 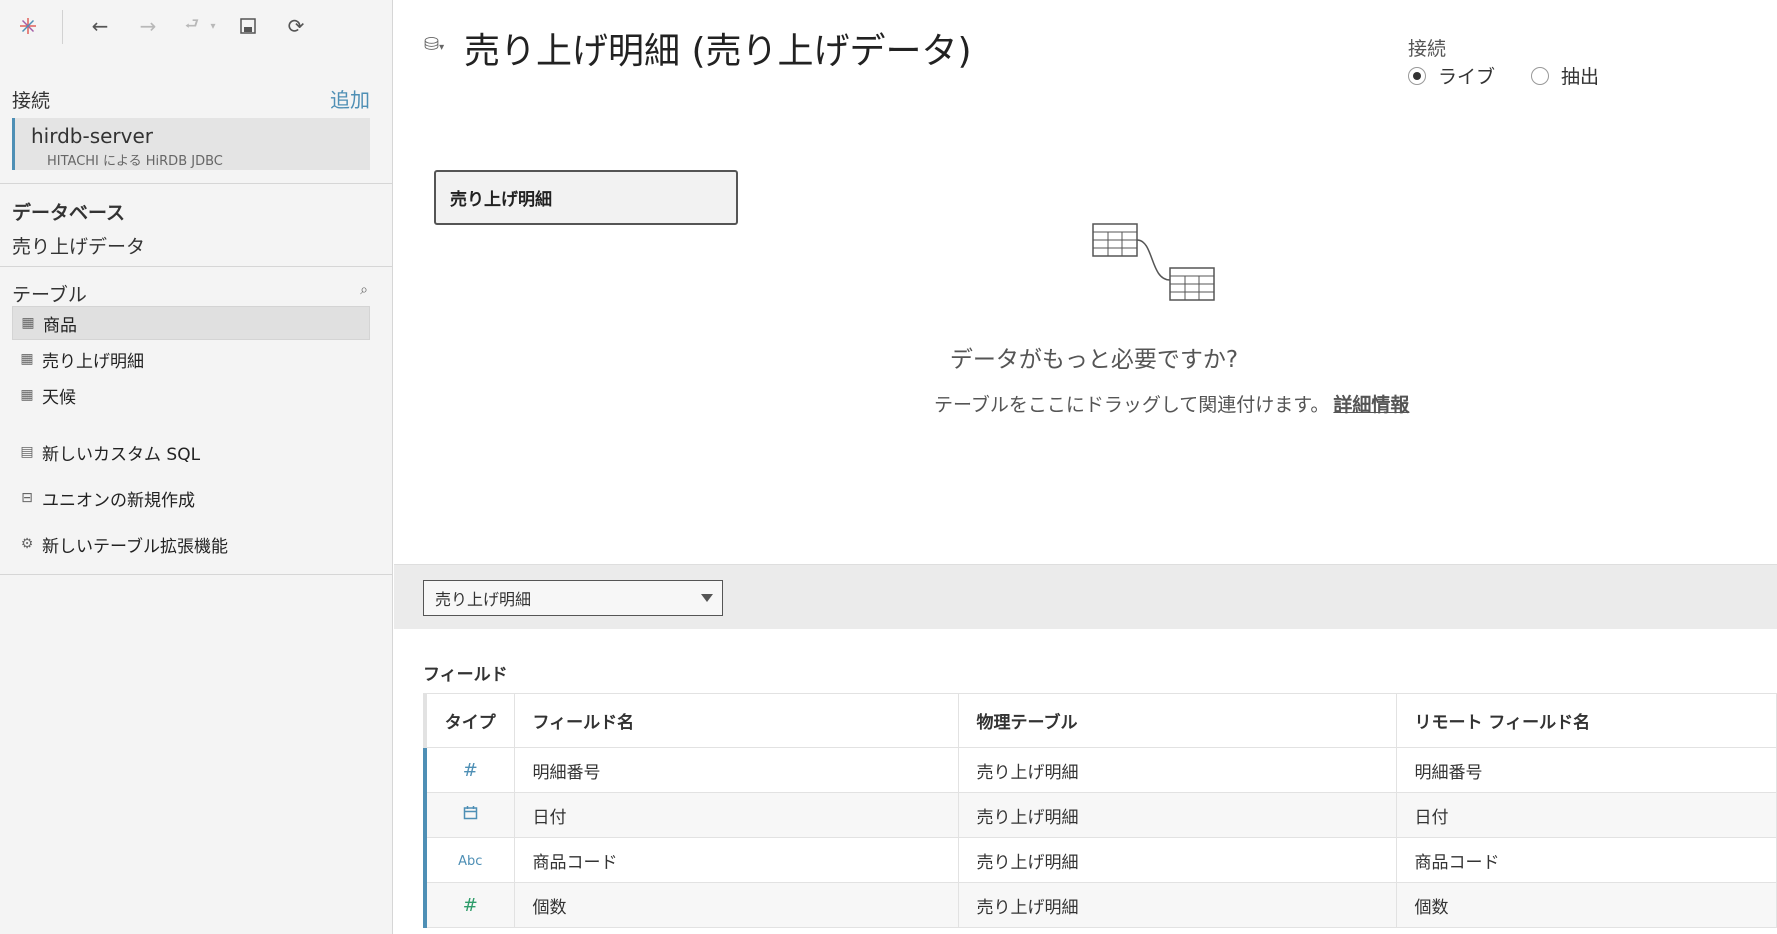 What do you see at coordinates (191, 395) in the screenshot?
I see `sidebar-table-item: ▦ 天候` at bounding box center [191, 395].